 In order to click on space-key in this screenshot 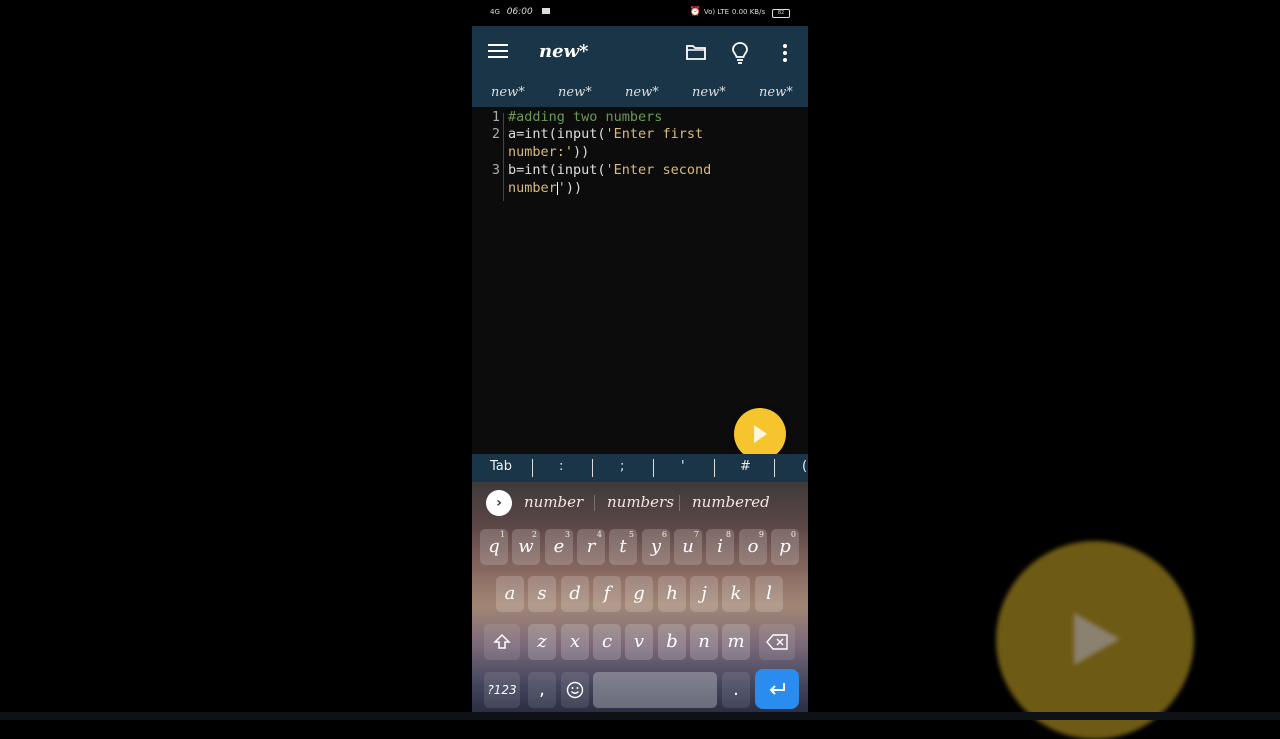, I will do `click(655, 690)`.